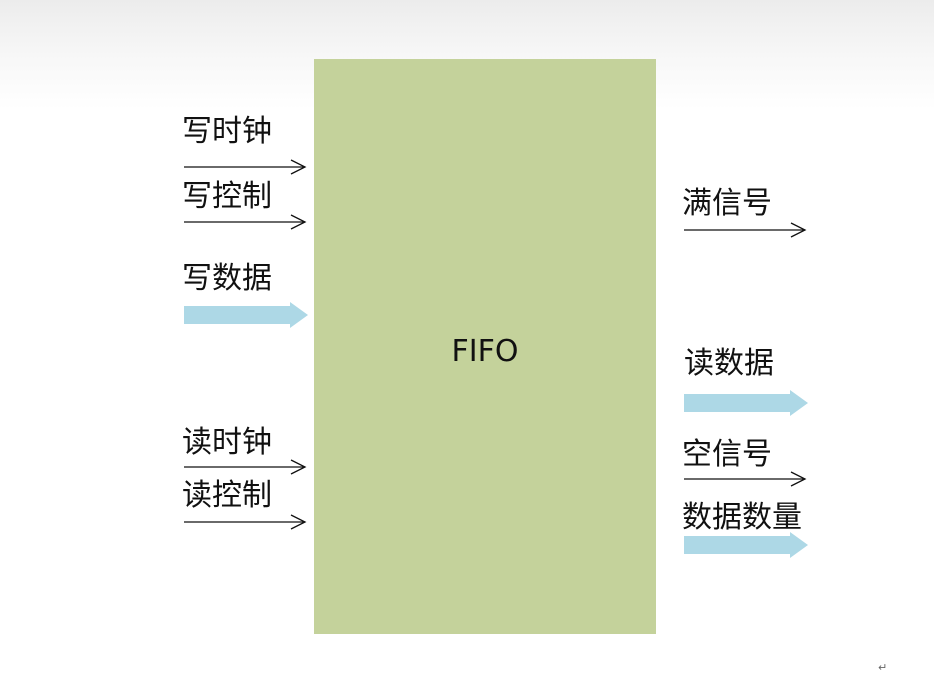  Describe the element at coordinates (745, 230) in the screenshot. I see `full-signal-arrow` at that location.